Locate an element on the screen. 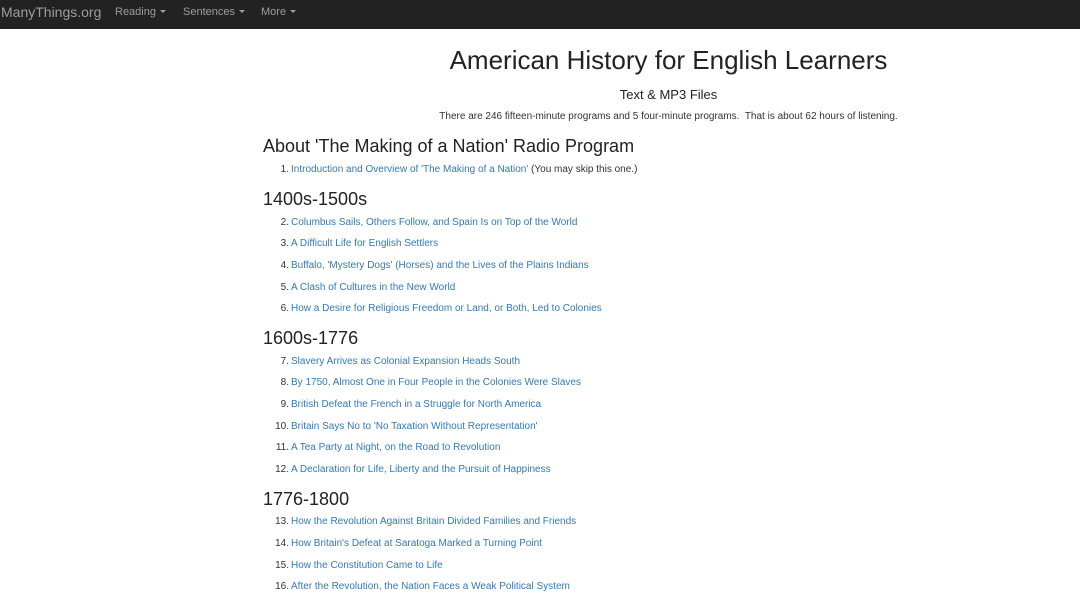 The image size is (1080, 600). program-link: A Difficult Life for English Settlers is located at coordinates (364, 243).